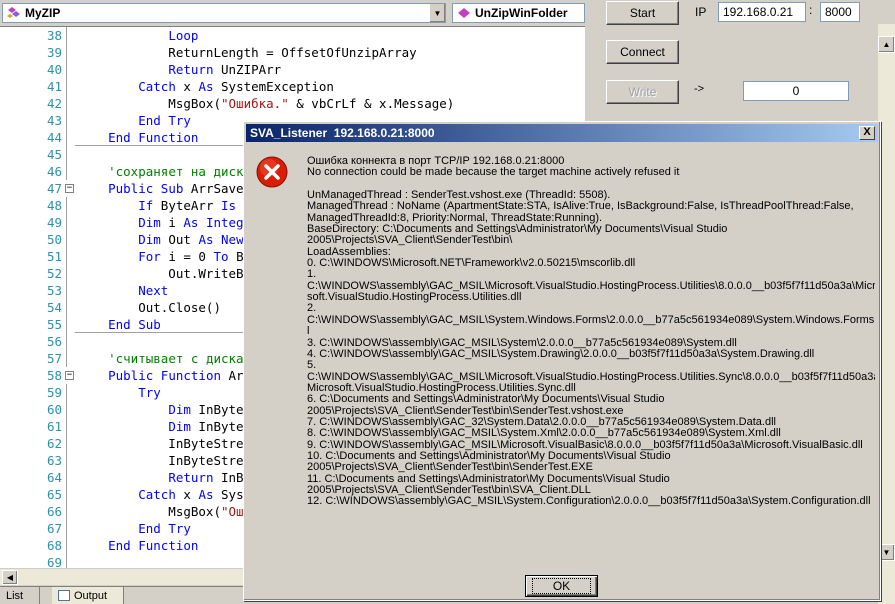 Image resolution: width=895 pixels, height=604 pixels. Describe the element at coordinates (187, 256) in the screenshot. I see `code-token: i = 0` at that location.